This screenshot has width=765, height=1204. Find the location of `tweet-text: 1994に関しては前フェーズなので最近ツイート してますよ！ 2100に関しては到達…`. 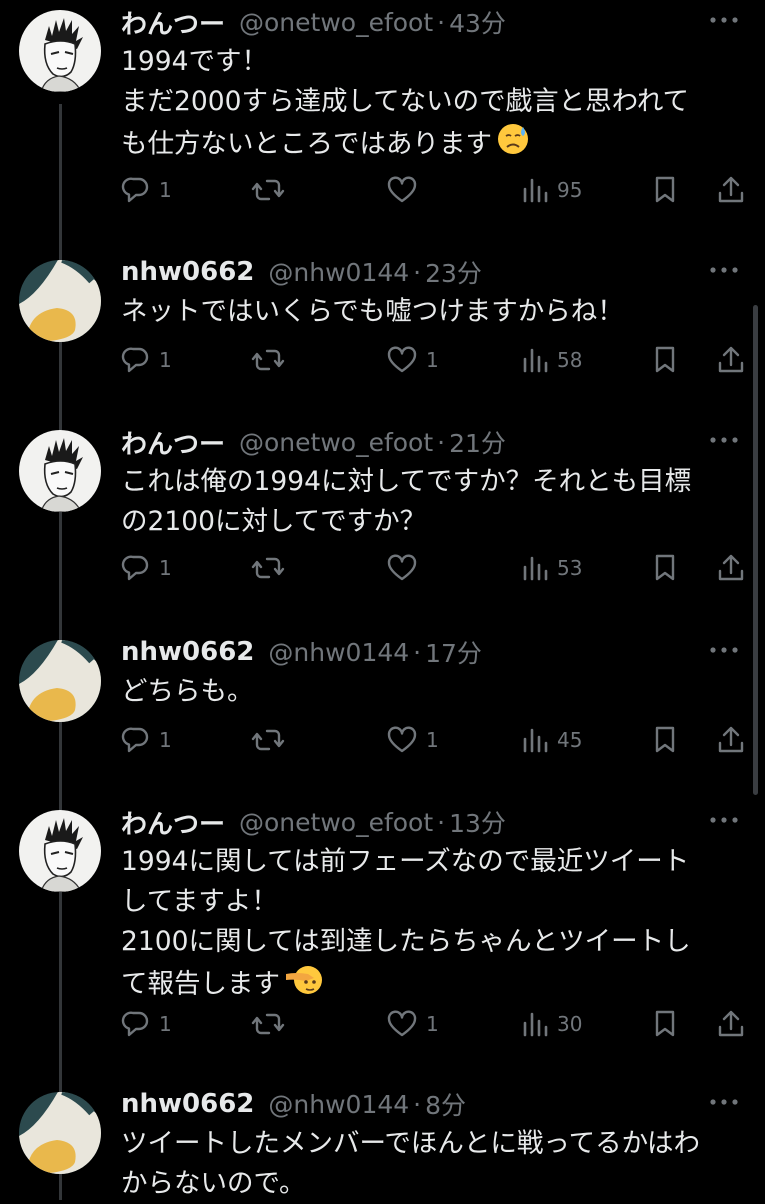

tweet-text: 1994に関しては前フェーズなので最近ツイート してますよ！ 2100に関しては到達… is located at coordinates (426, 925).